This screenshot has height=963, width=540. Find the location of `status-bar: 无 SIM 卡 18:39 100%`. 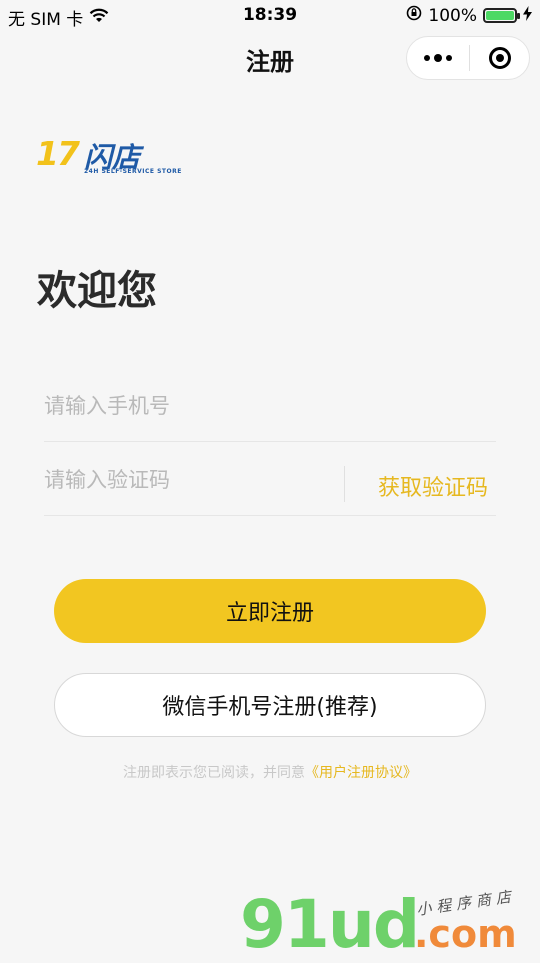

status-bar: 无 SIM 卡 18:39 100% is located at coordinates (270, 15).